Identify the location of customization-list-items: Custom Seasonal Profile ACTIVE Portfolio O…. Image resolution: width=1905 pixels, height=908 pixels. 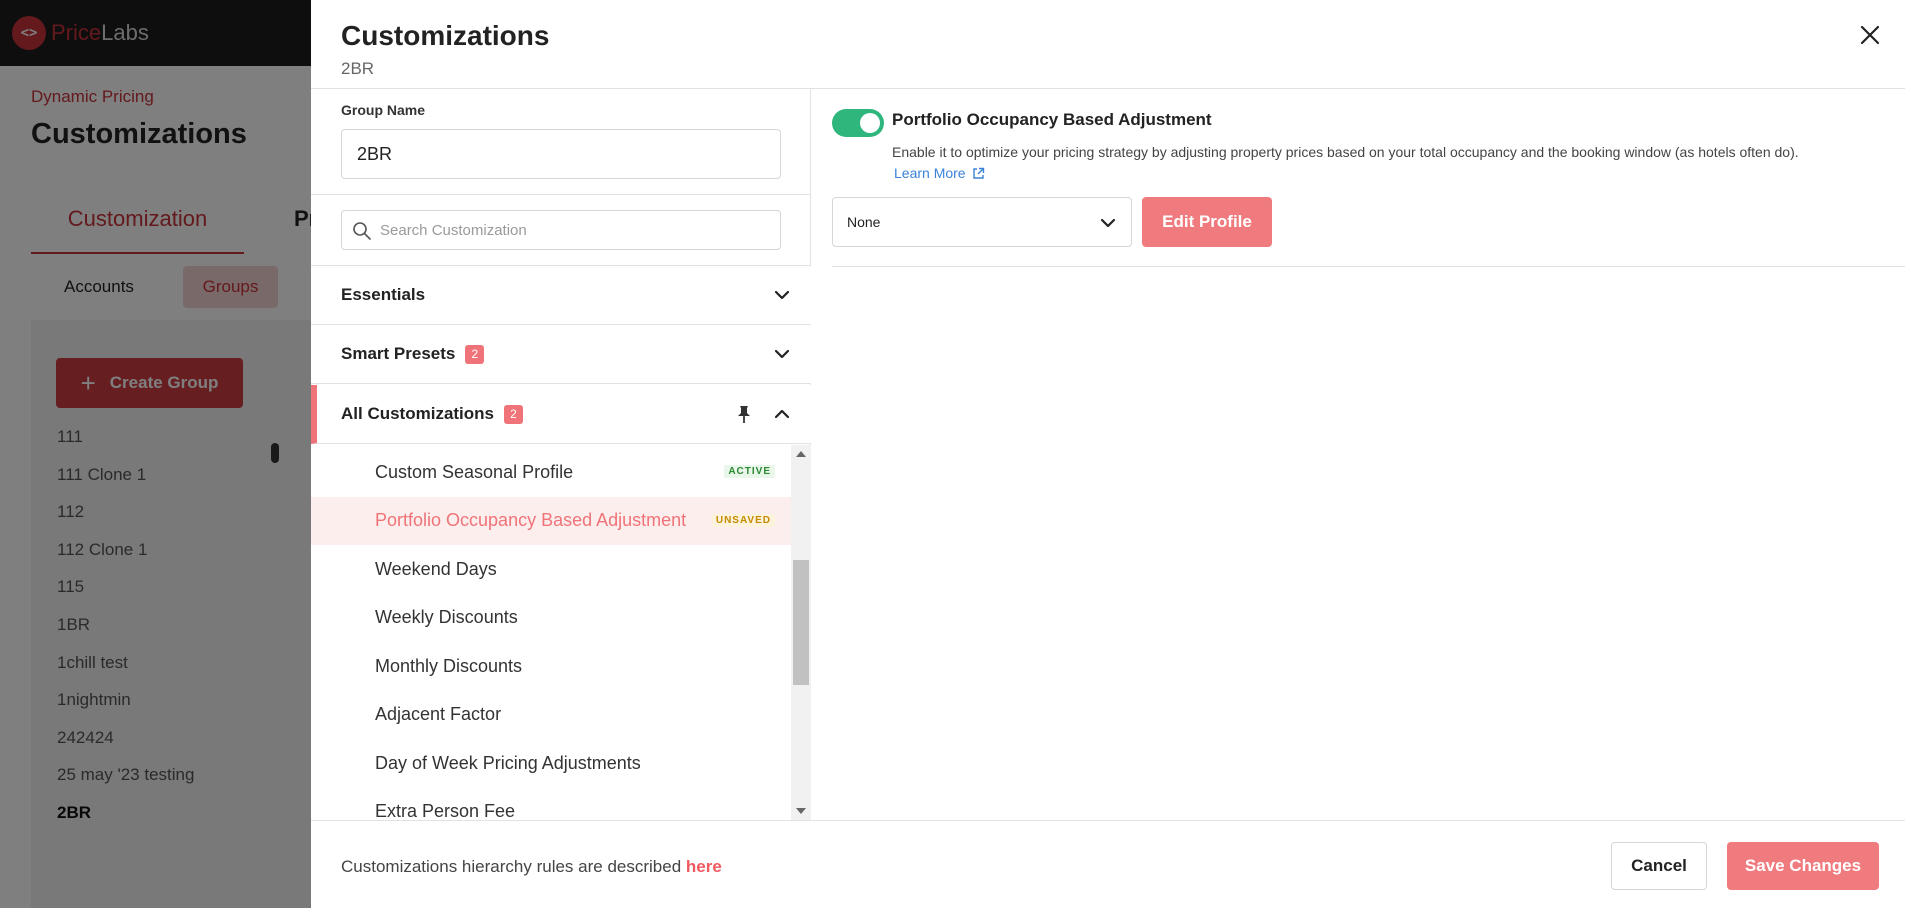
(552, 634).